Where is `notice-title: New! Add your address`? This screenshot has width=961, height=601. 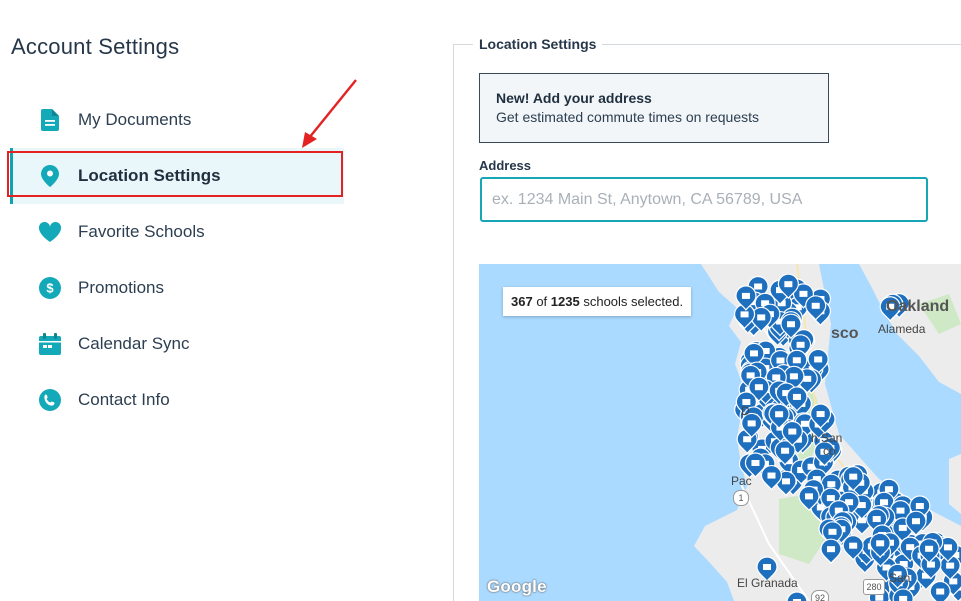
notice-title: New! Add your address is located at coordinates (574, 98).